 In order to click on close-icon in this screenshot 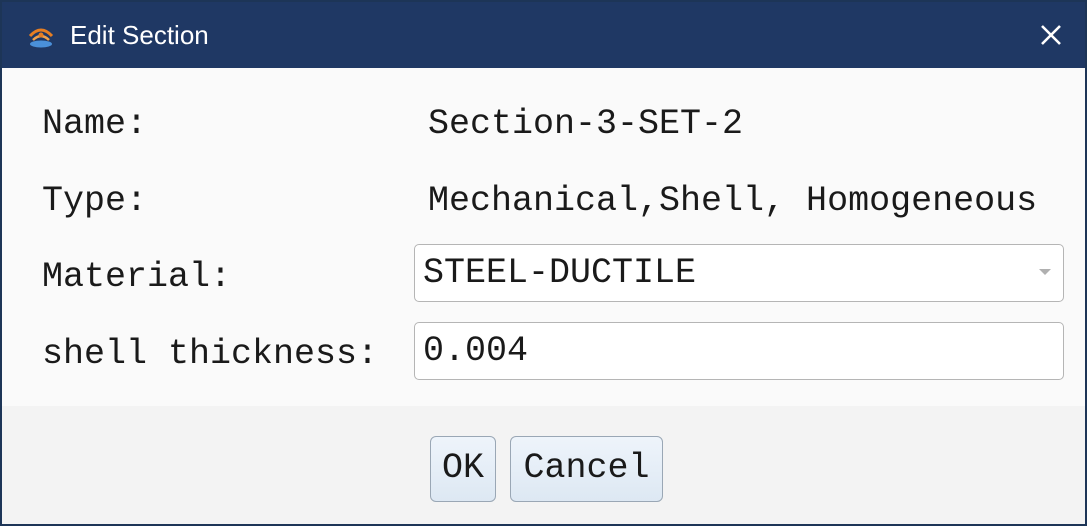, I will do `click(1051, 35)`.